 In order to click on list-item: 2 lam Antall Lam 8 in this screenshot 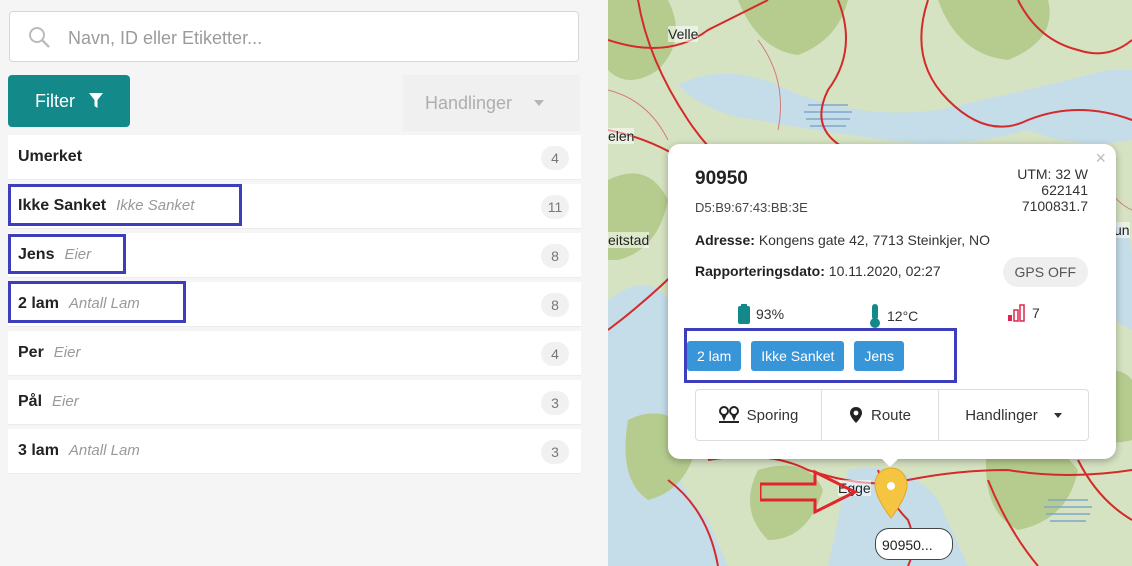, I will do `click(294, 304)`.